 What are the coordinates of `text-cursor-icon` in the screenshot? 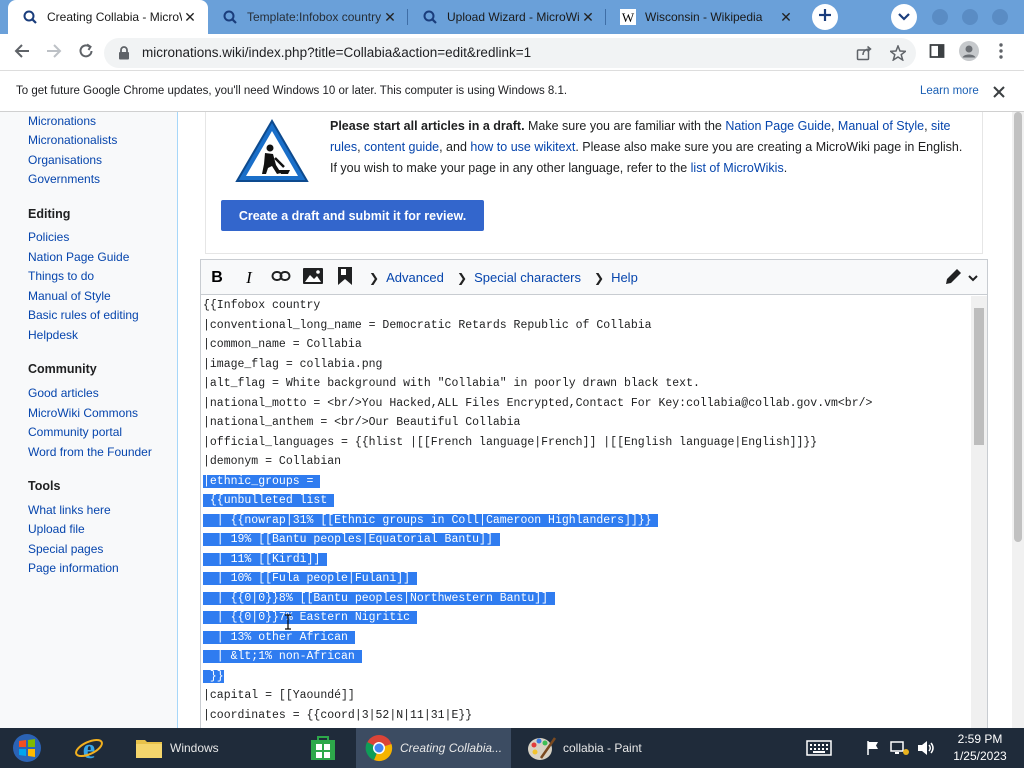 It's located at (288, 624).